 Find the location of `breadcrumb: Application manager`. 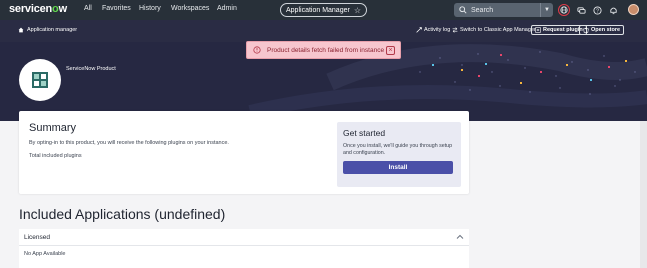

breadcrumb: Application manager is located at coordinates (47, 30).